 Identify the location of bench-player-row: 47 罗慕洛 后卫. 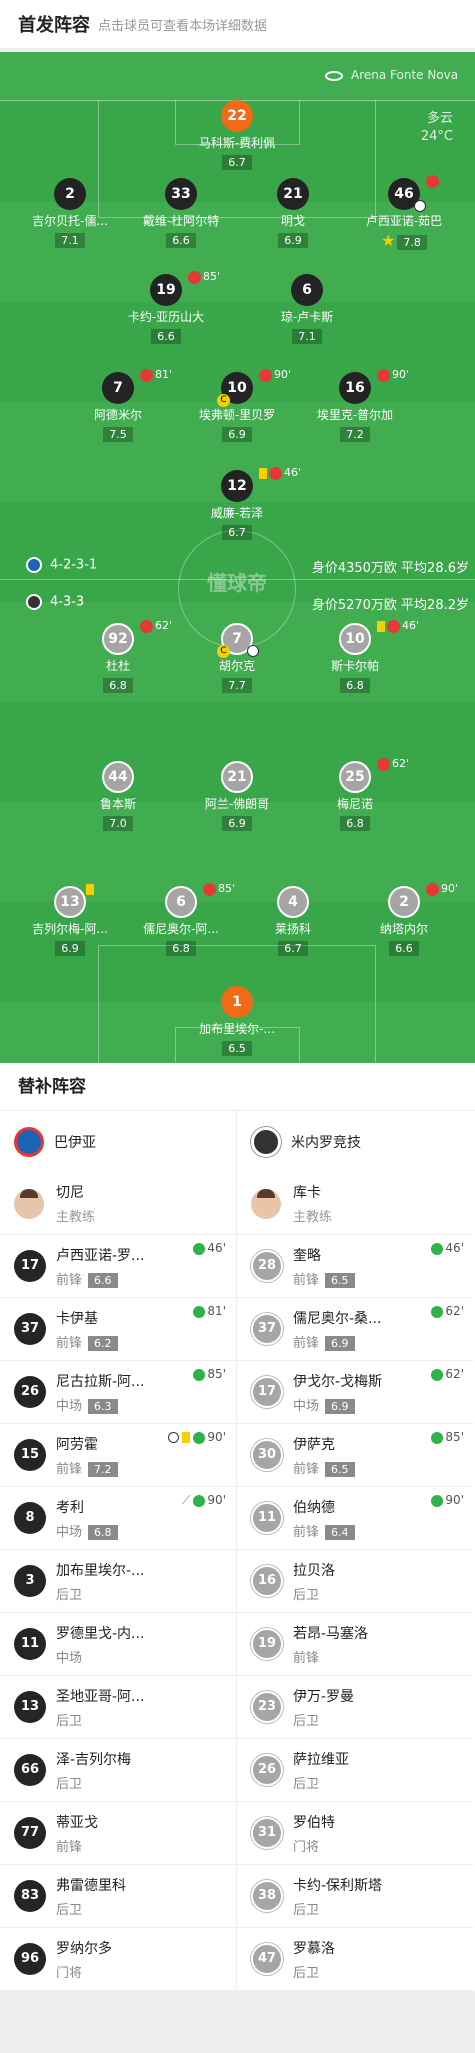
(355, 1959).